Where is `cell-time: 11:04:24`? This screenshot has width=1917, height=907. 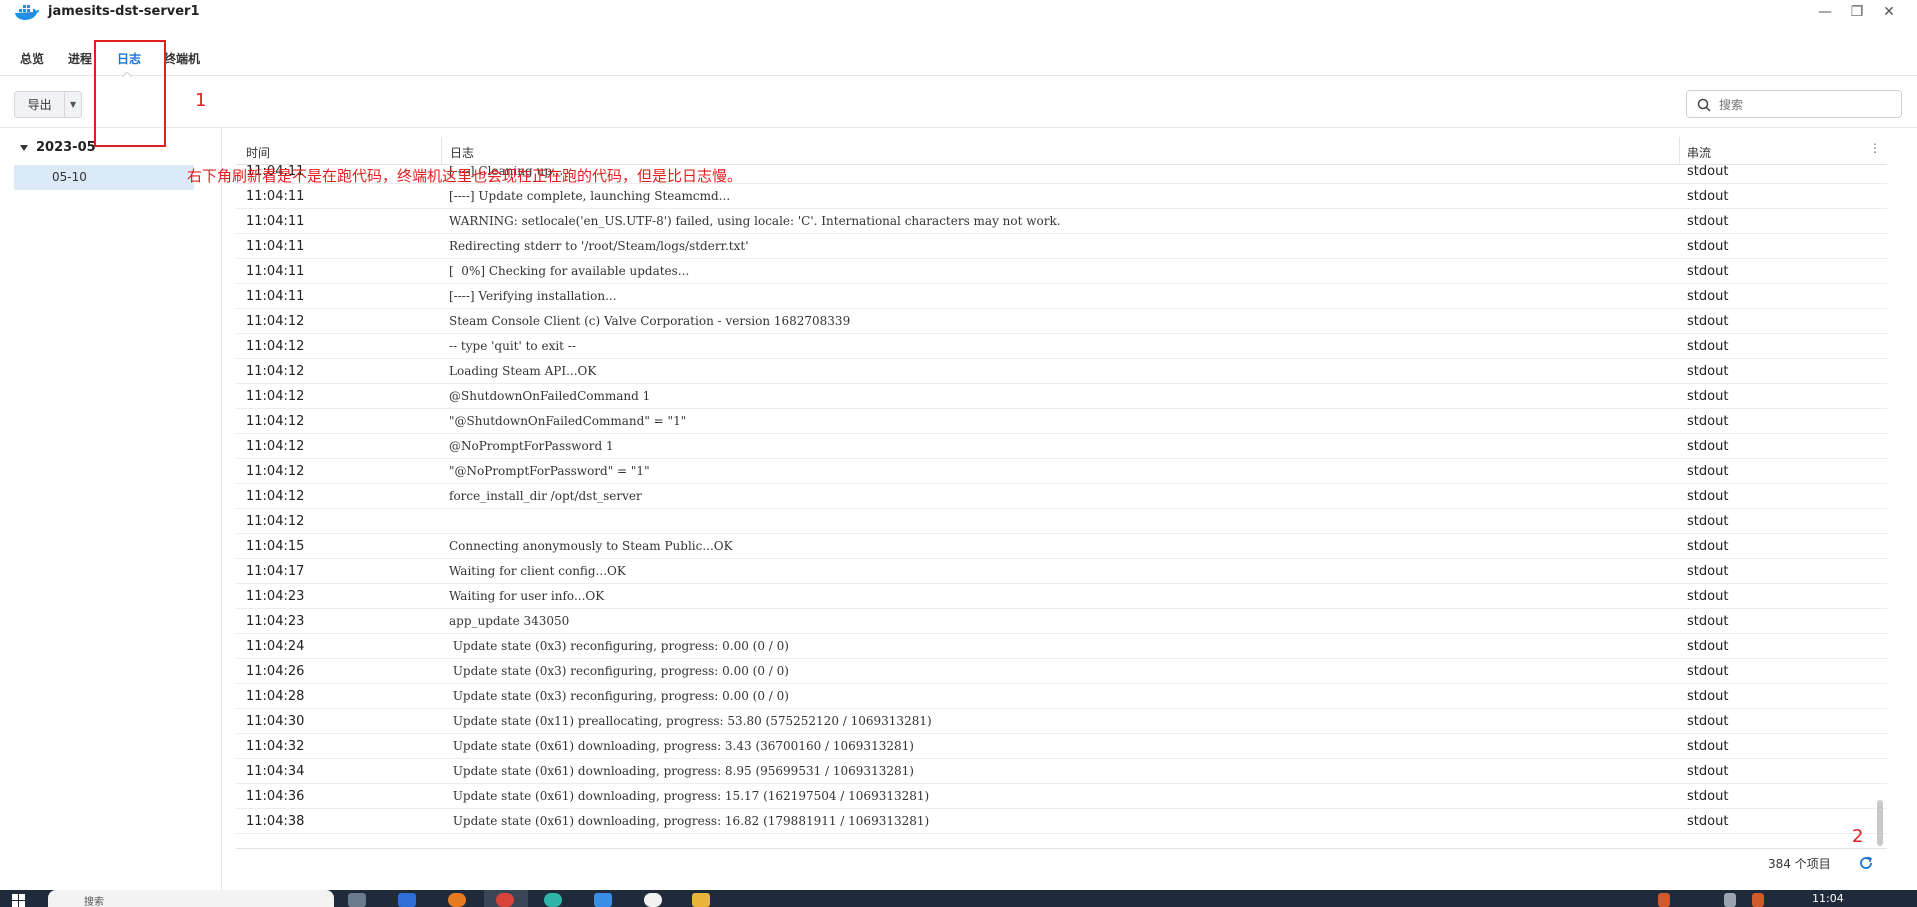 cell-time: 11:04:24 is located at coordinates (275, 646).